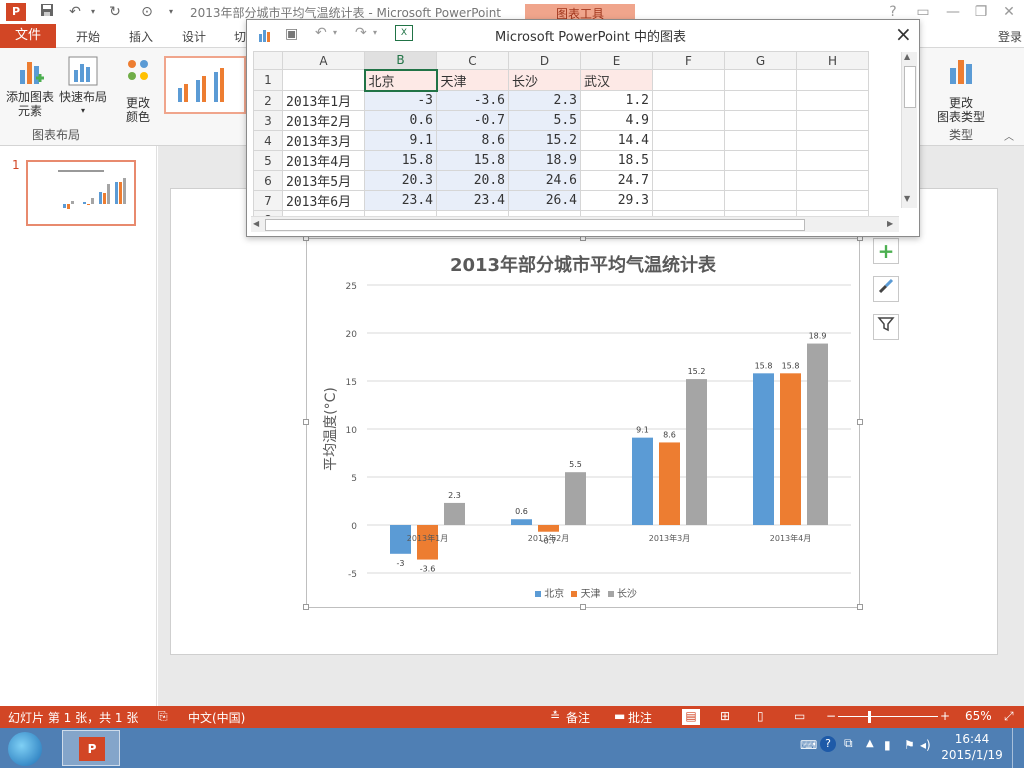 The width and height of the screenshot is (1024, 768). What do you see at coordinates (30, 89) in the screenshot?
I see `add-chart-element-button: 添加图表 元素` at bounding box center [30, 89].